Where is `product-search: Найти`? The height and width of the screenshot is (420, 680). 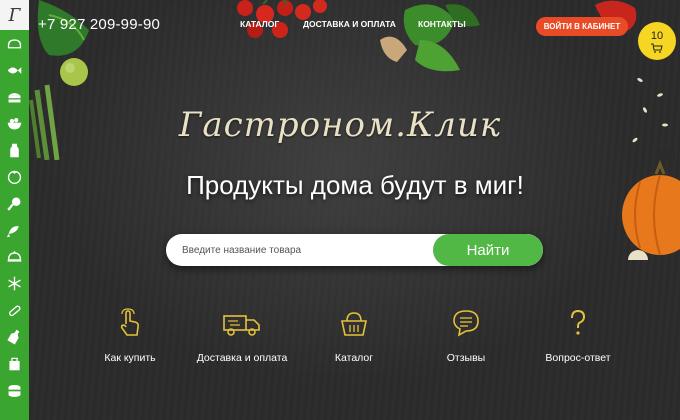 product-search: Найти is located at coordinates (354, 250).